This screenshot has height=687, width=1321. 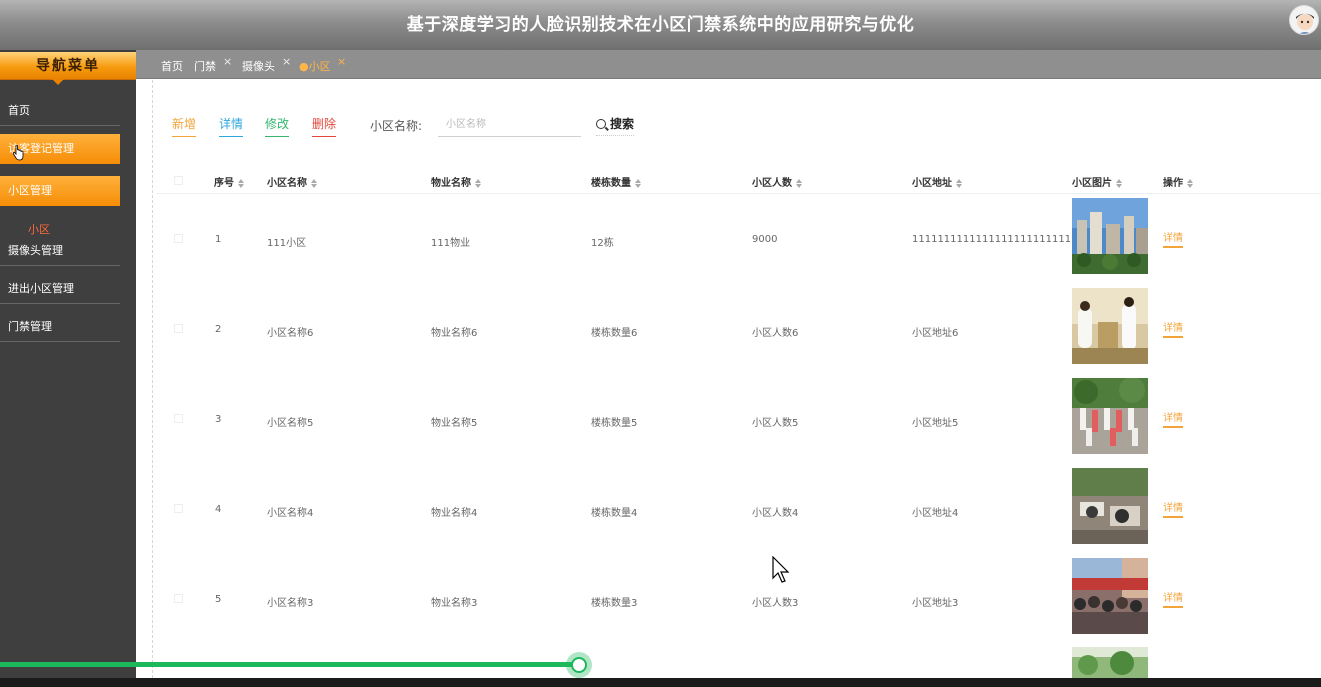 I want to click on sidebar-subitem-community: 小区, so click(x=39, y=229).